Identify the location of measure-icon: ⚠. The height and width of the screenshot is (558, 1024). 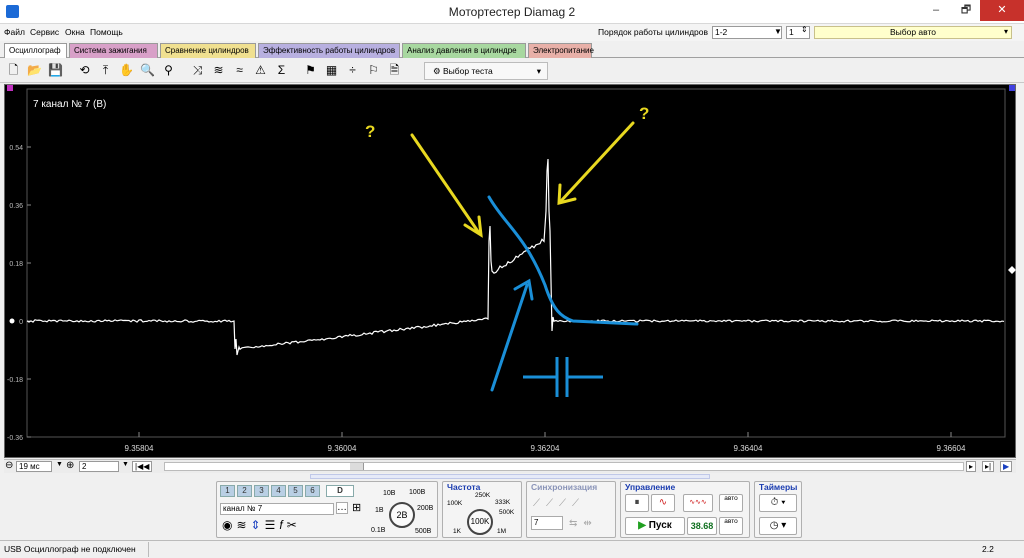
(260, 70).